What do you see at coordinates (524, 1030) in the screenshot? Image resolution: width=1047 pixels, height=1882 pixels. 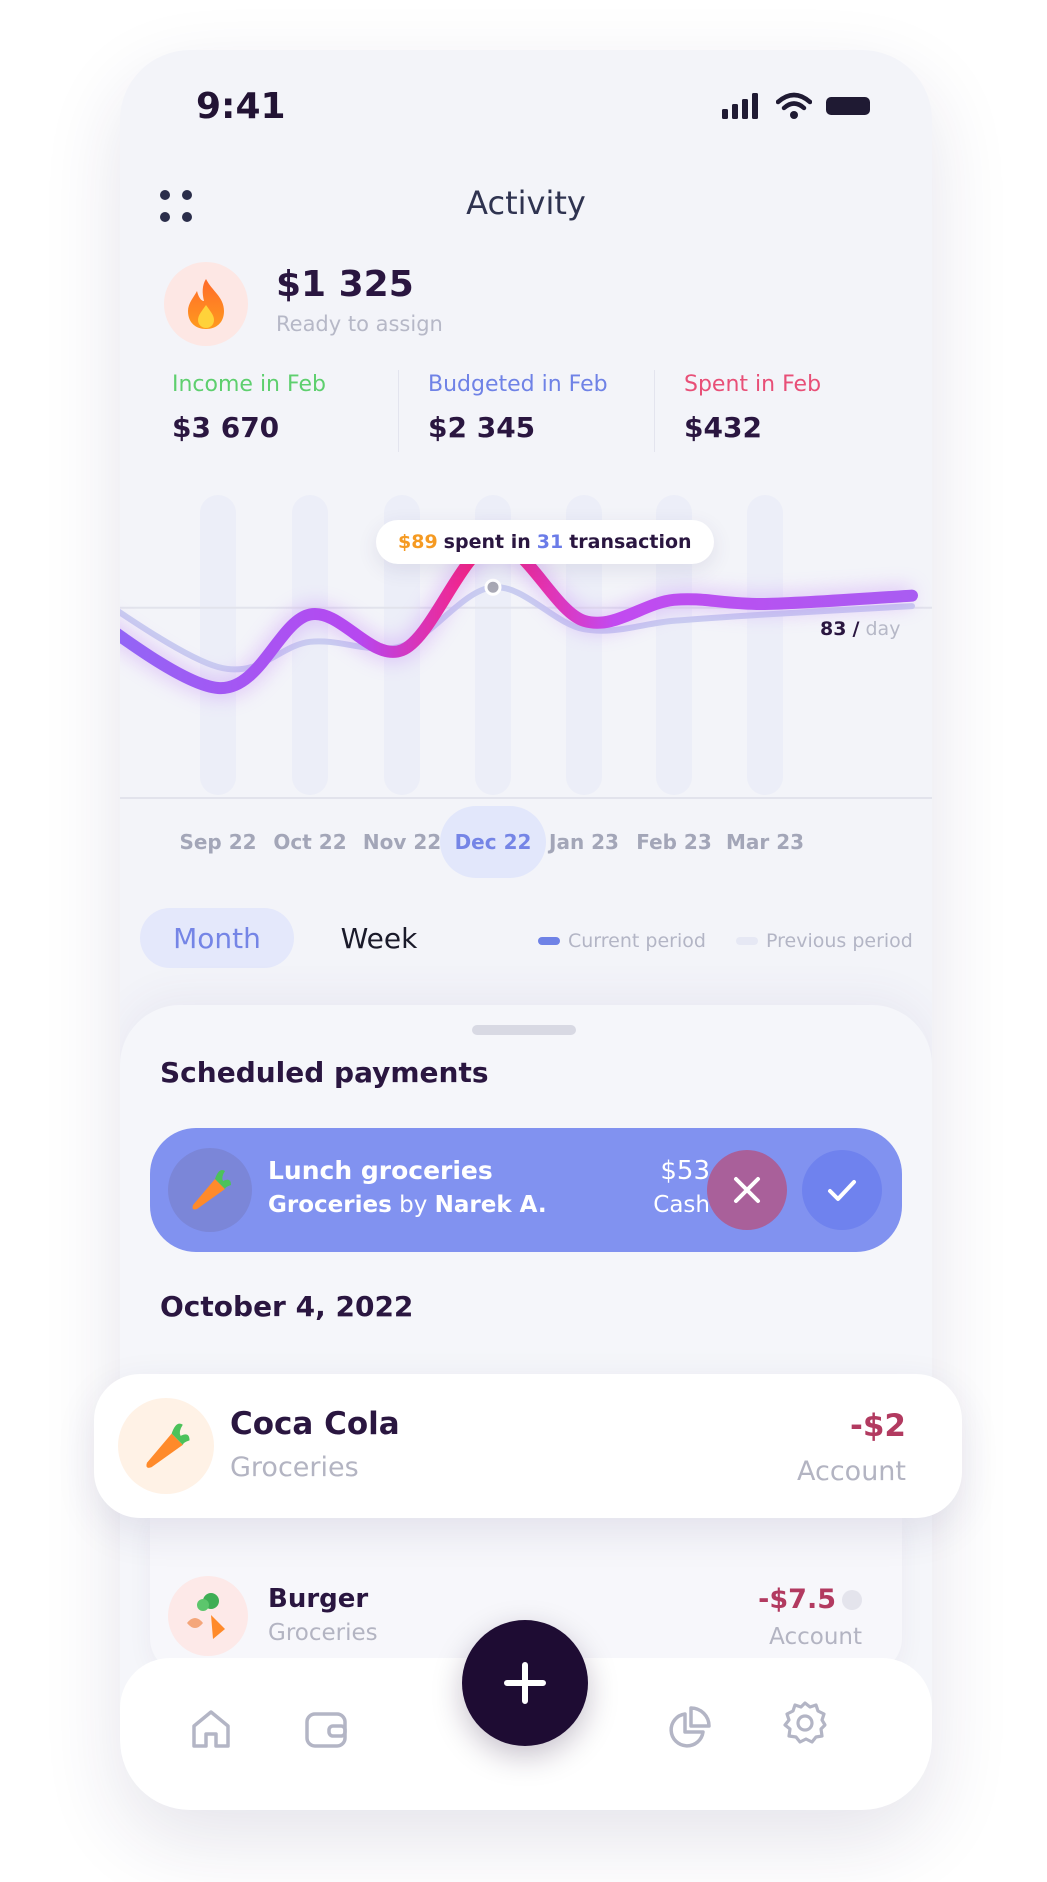 I see `sheet-drag-handle` at bounding box center [524, 1030].